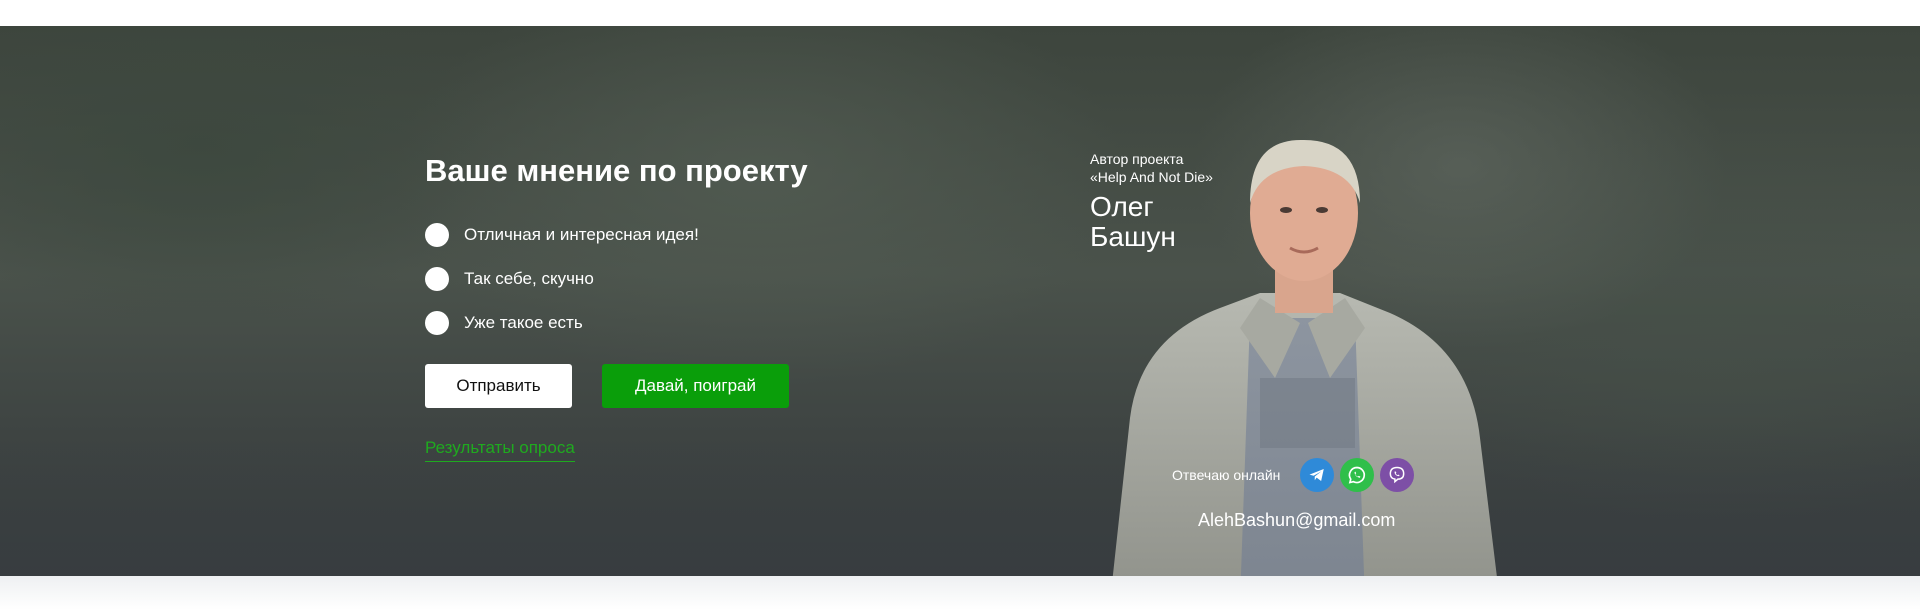 The image size is (1920, 610). Describe the element at coordinates (1122, 206) in the screenshot. I see `author-first-name: Олег` at that location.